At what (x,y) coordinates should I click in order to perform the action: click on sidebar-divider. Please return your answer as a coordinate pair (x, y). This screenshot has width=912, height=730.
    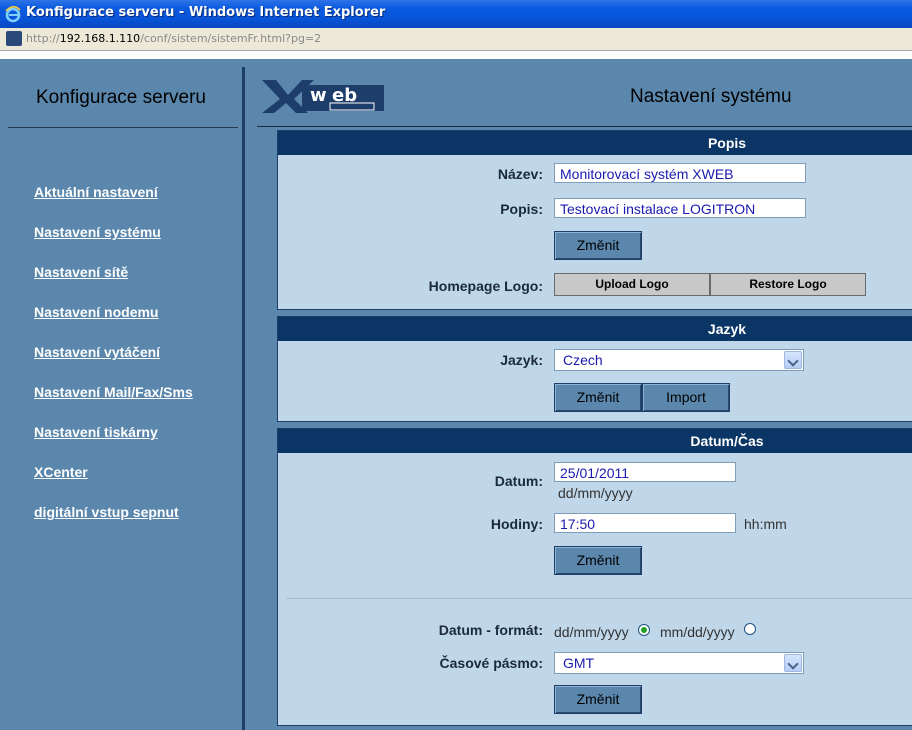
    Looking at the image, I should click on (123, 127).